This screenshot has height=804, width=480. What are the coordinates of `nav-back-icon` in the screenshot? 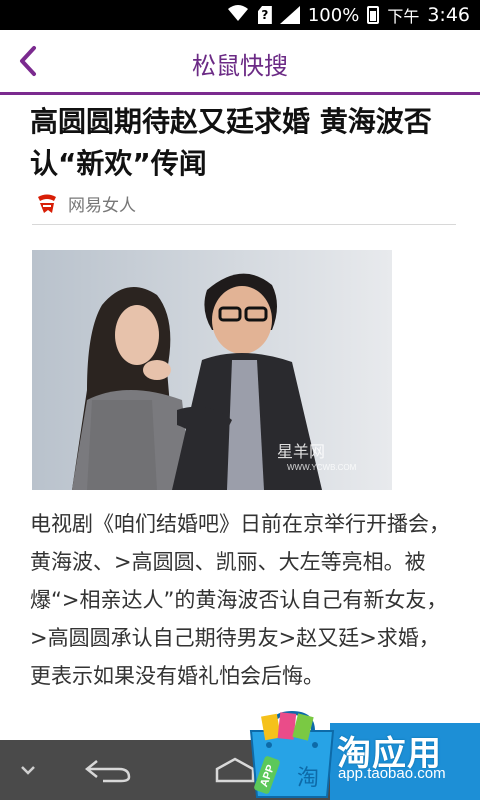 It's located at (107, 771).